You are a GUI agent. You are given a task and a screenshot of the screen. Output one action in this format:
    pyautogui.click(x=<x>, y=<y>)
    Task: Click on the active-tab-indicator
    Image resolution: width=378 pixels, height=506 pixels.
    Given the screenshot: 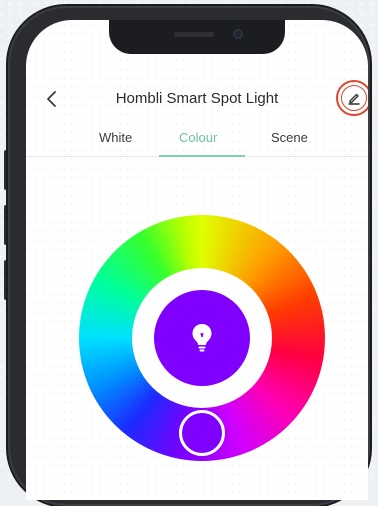 What is the action you would take?
    pyautogui.click(x=202, y=156)
    